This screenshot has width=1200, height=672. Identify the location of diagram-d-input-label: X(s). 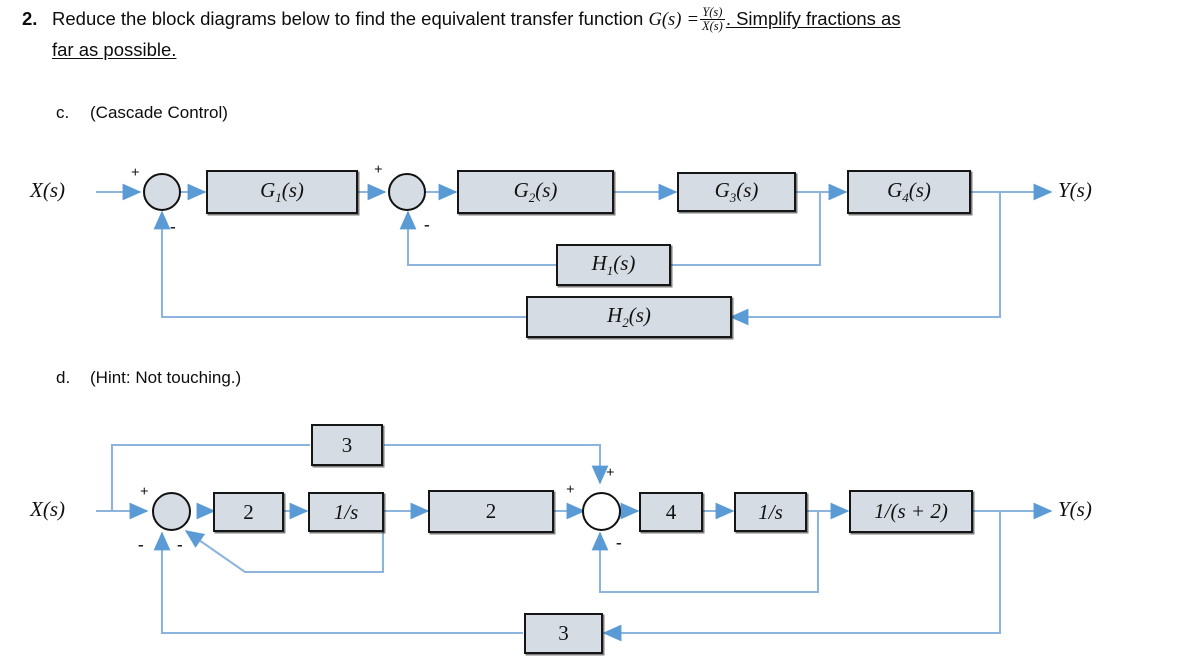
(47, 509).